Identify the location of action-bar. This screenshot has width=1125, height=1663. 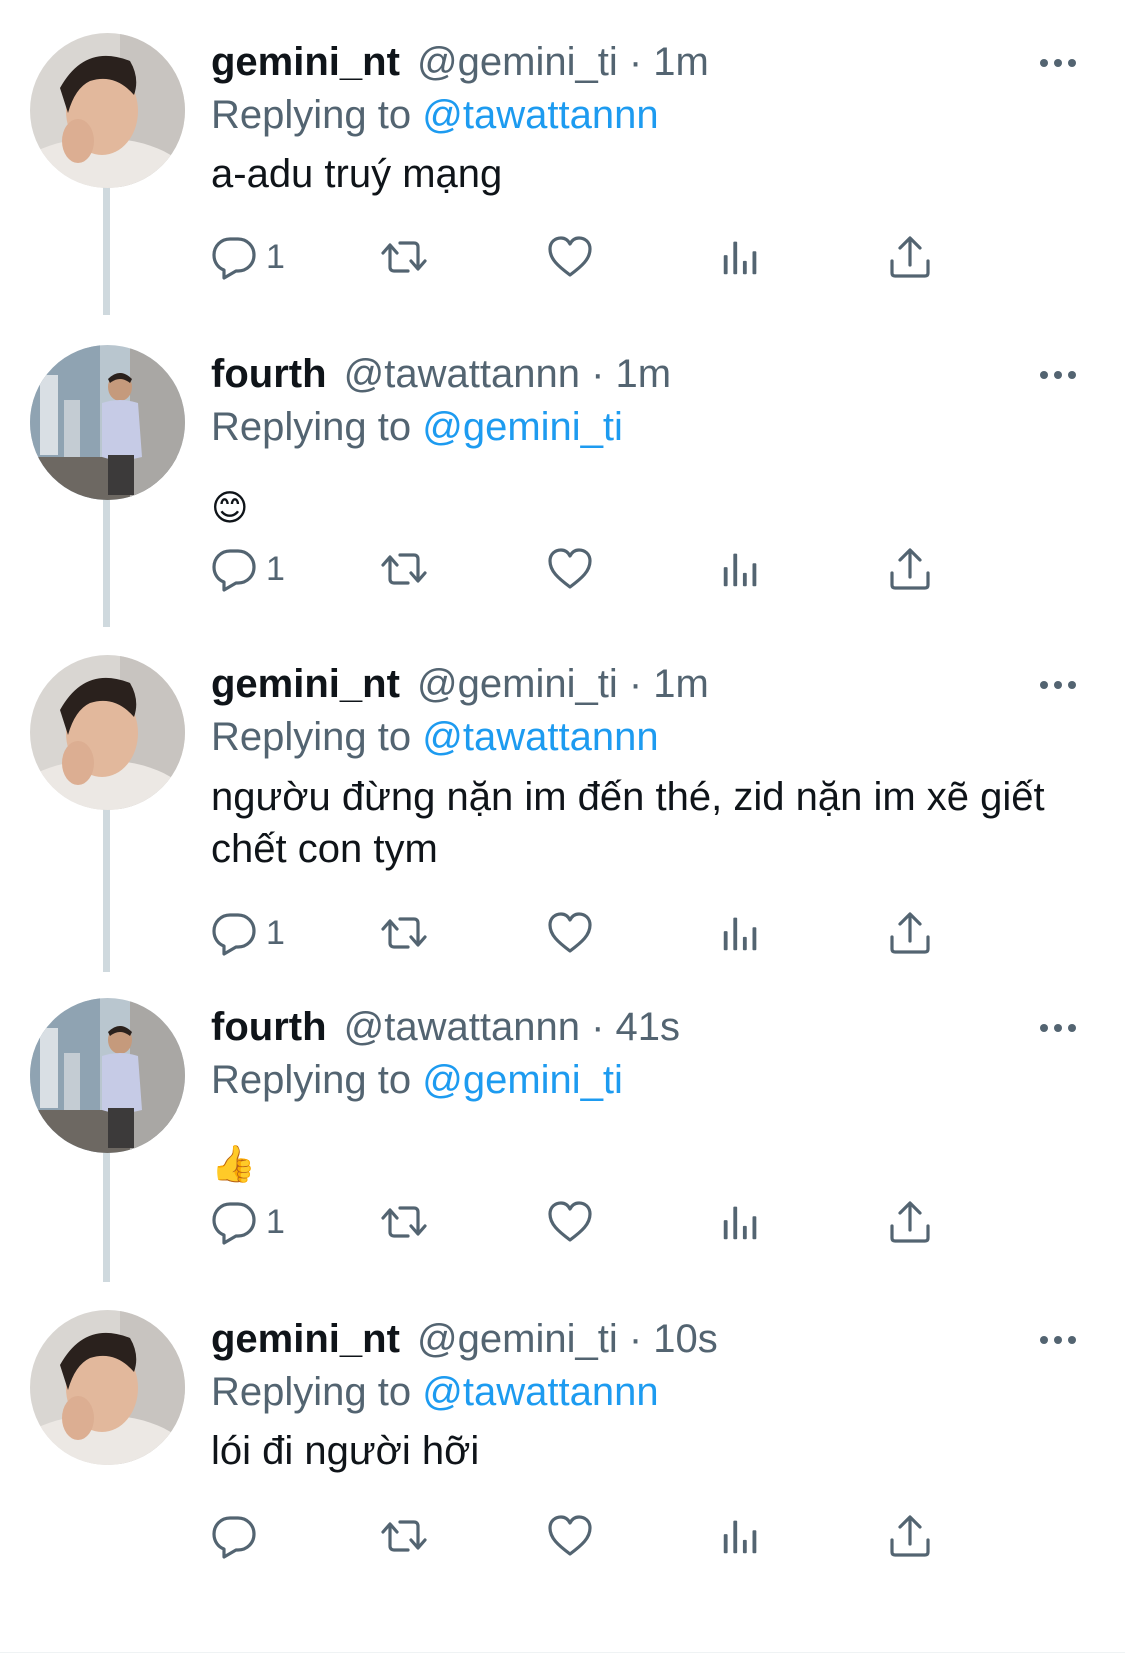
(630, 1536).